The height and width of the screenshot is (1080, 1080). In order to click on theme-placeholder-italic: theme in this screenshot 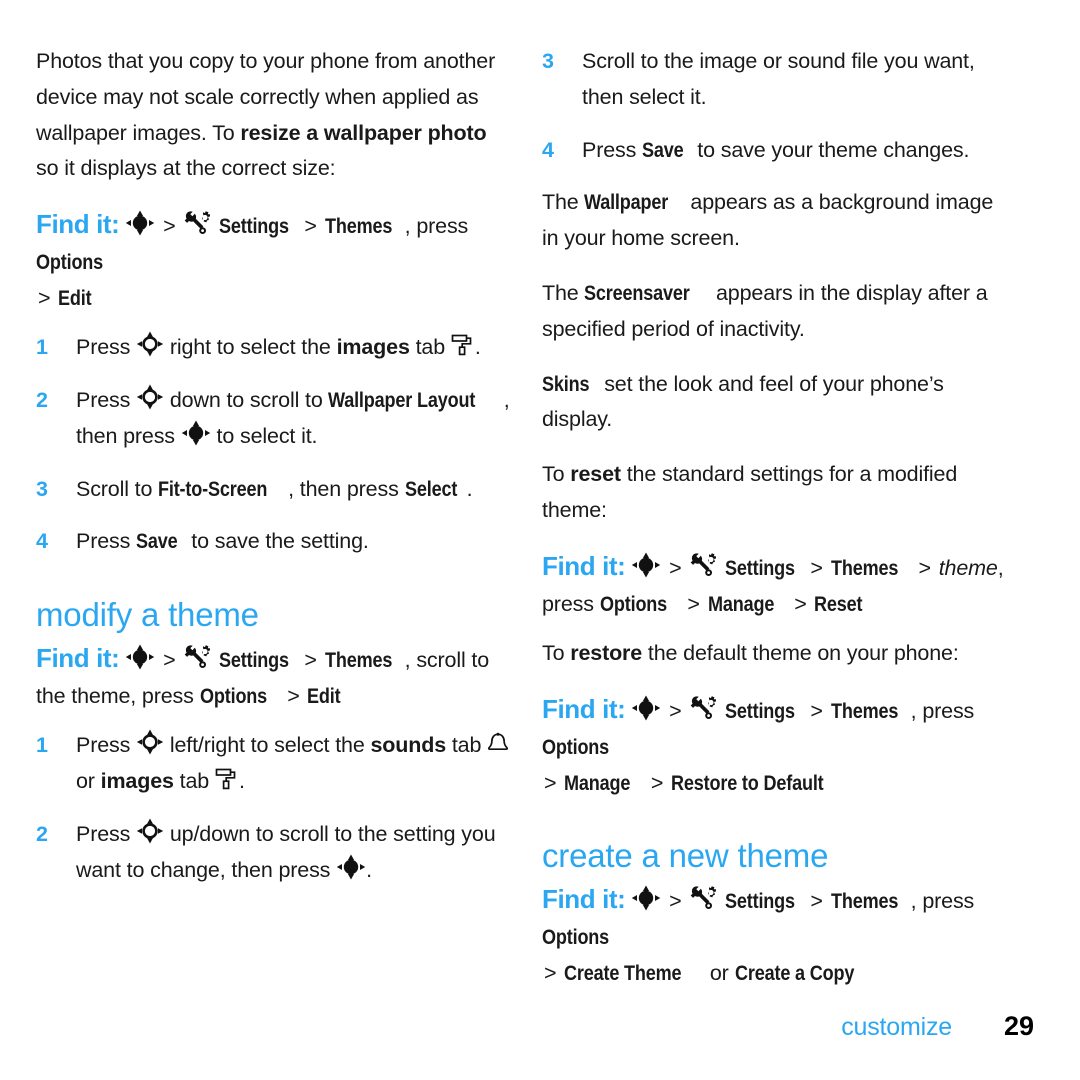, I will do `click(968, 567)`.